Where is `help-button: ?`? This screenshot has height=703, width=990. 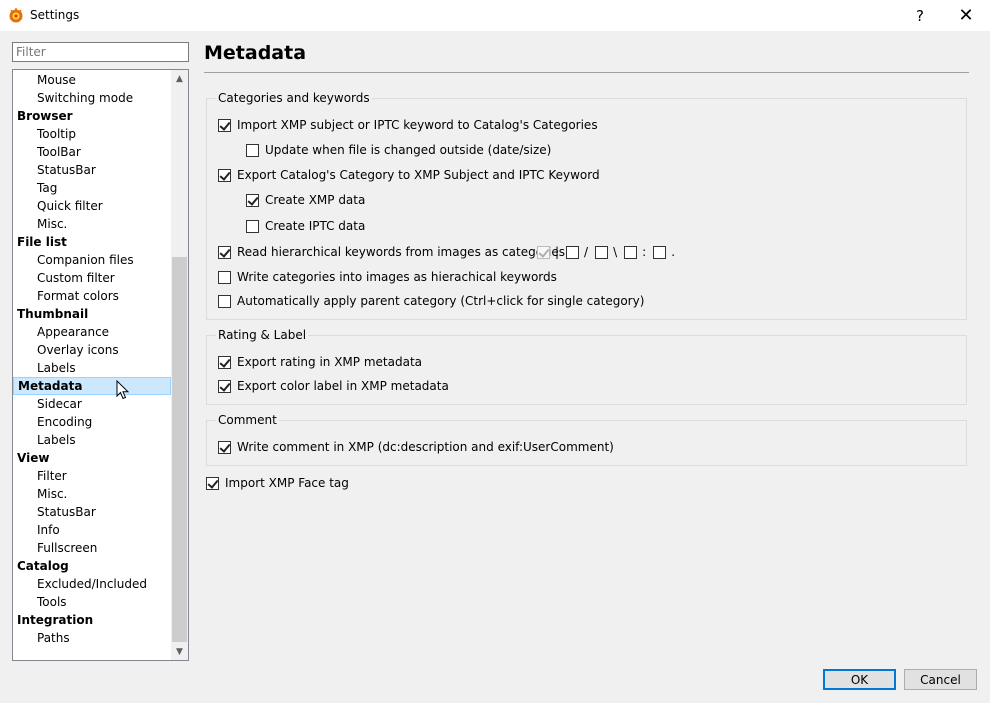
help-button: ? is located at coordinates (920, 15).